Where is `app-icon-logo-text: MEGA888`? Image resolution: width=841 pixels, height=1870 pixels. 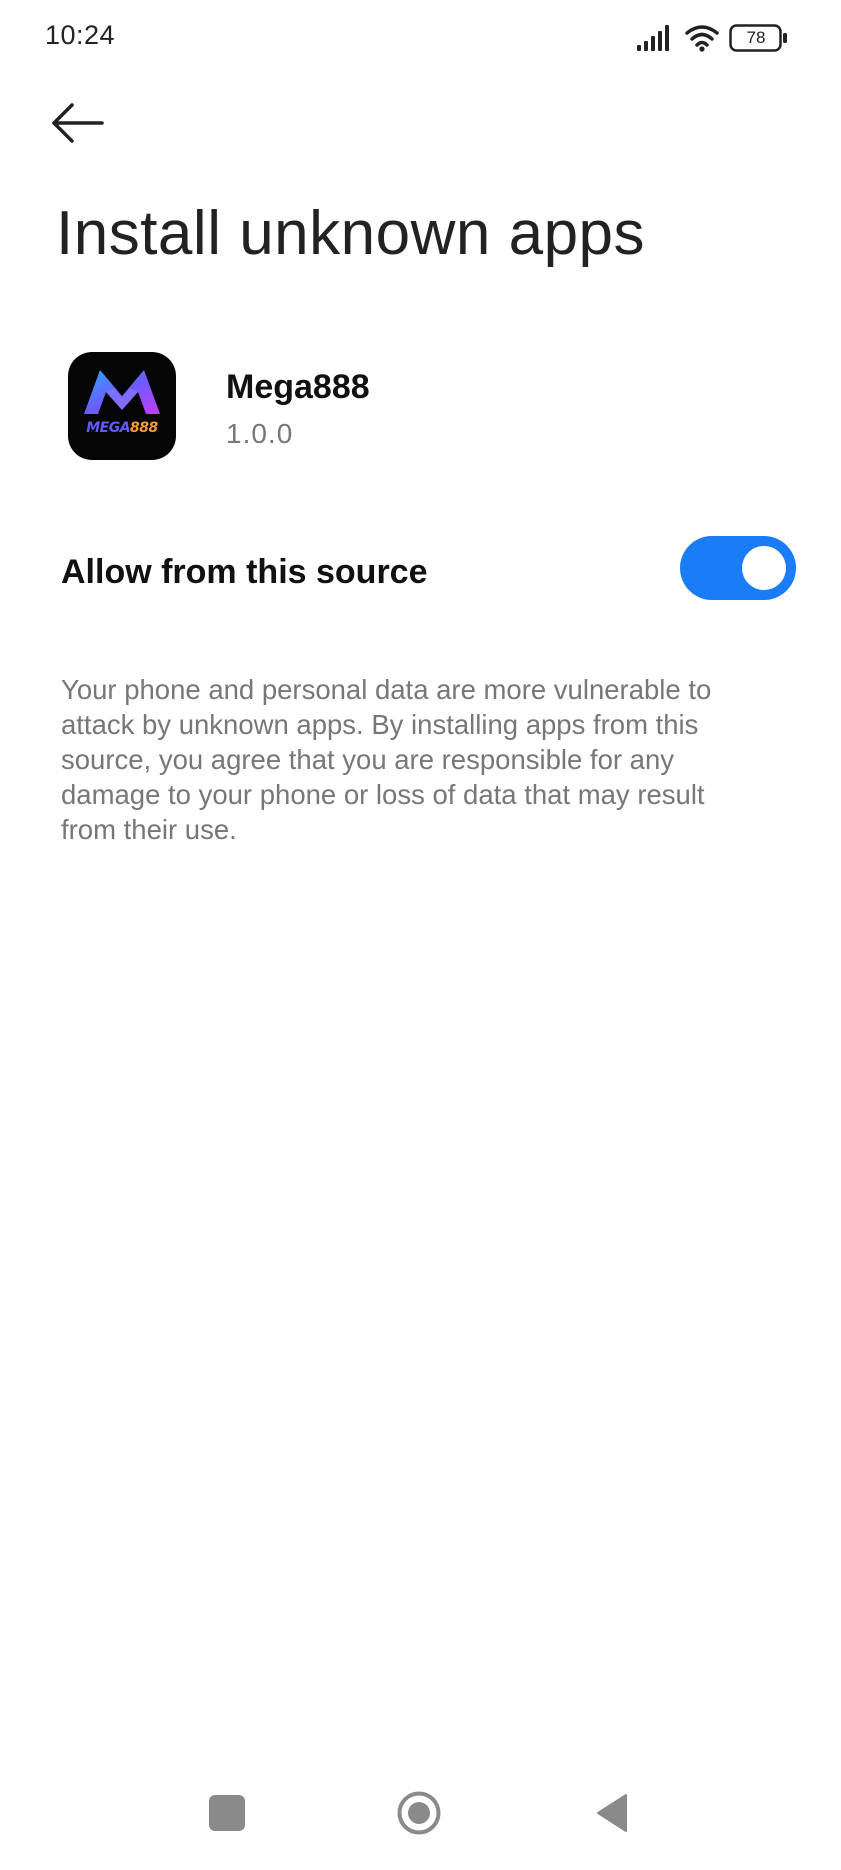 app-icon-logo-text: MEGA888 is located at coordinates (122, 428).